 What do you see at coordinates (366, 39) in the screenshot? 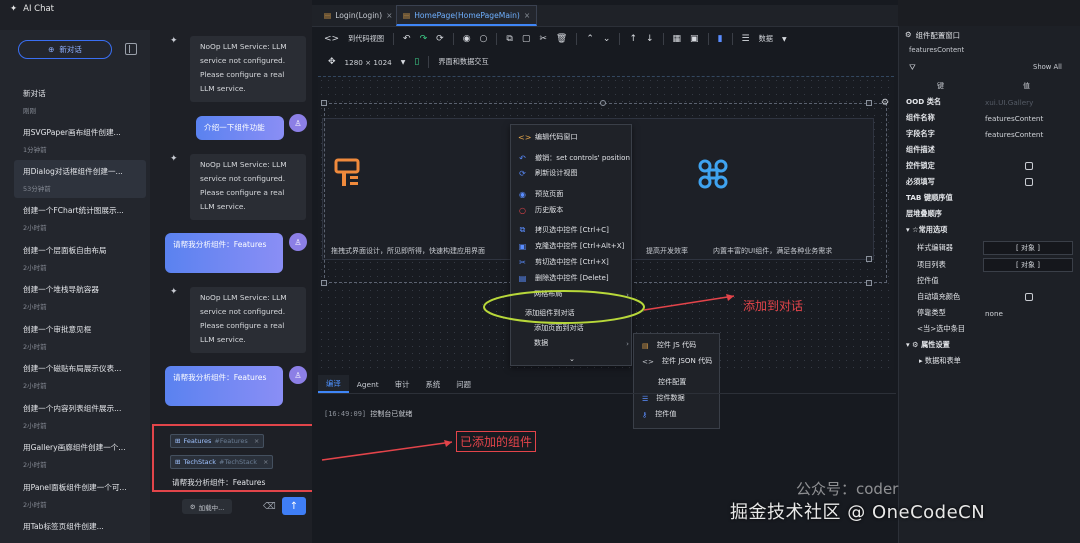
I see `to-code-view-button: 到代码视图` at bounding box center [366, 39].